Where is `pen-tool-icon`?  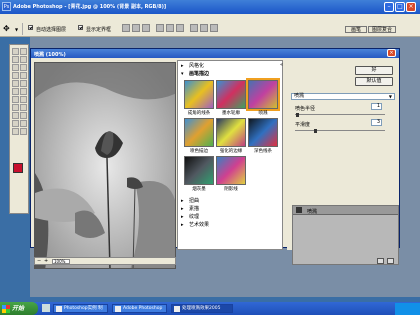 pen-tool-icon is located at coordinates (15, 115).